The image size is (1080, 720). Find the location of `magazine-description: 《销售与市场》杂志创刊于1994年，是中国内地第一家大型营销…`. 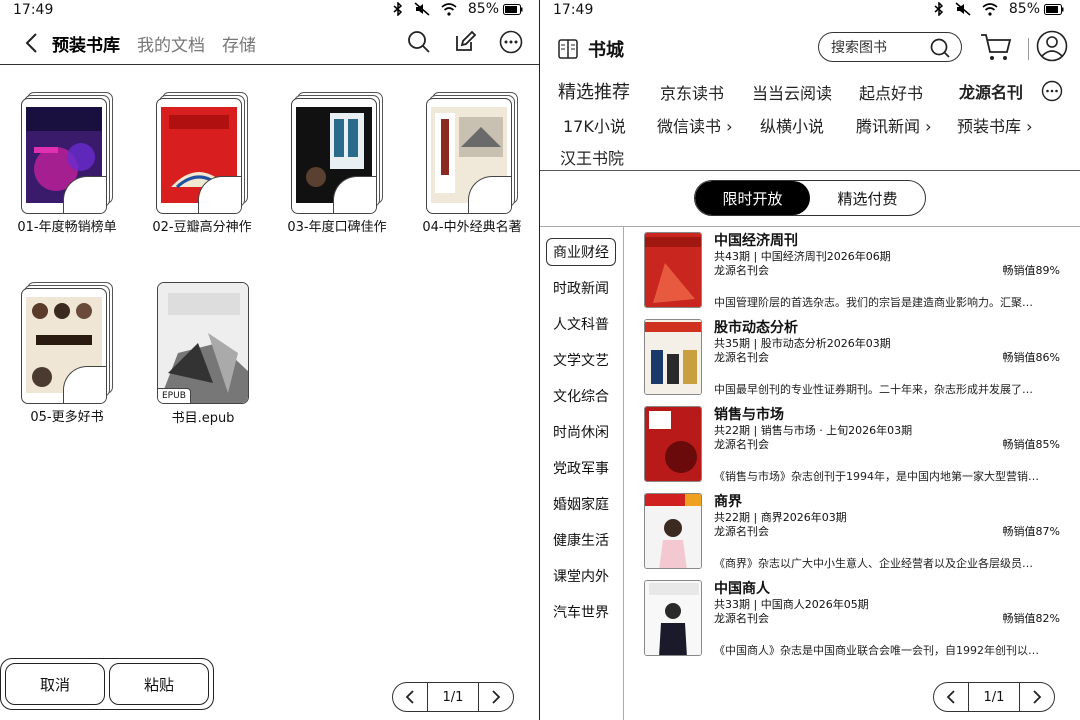

magazine-description: 《销售与市场》杂志创刊于1994年，是中国内地第一家大型营销… is located at coordinates (876, 476).